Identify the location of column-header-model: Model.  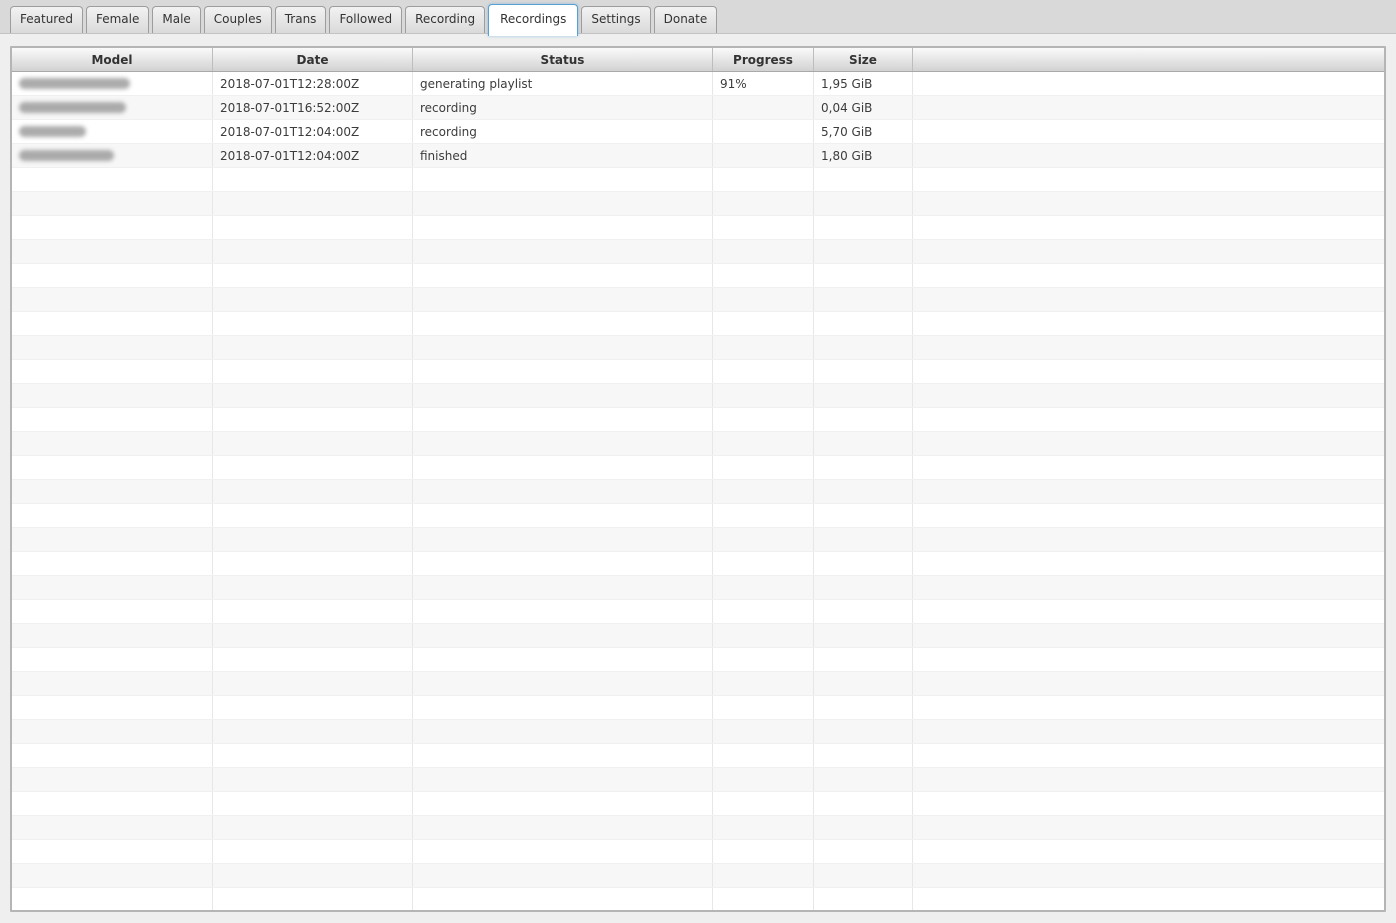
(112, 59).